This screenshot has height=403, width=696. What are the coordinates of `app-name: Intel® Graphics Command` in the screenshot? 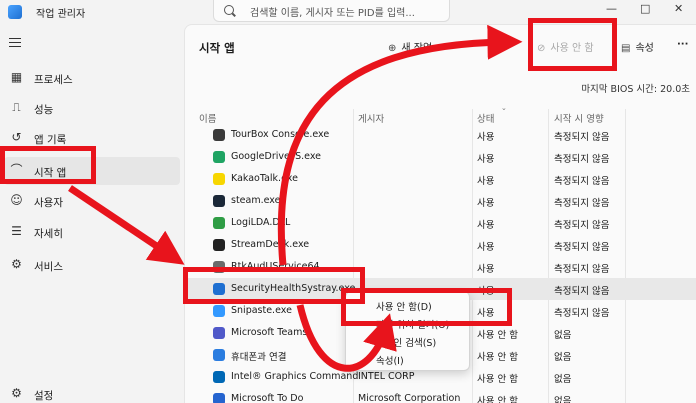 It's located at (295, 376).